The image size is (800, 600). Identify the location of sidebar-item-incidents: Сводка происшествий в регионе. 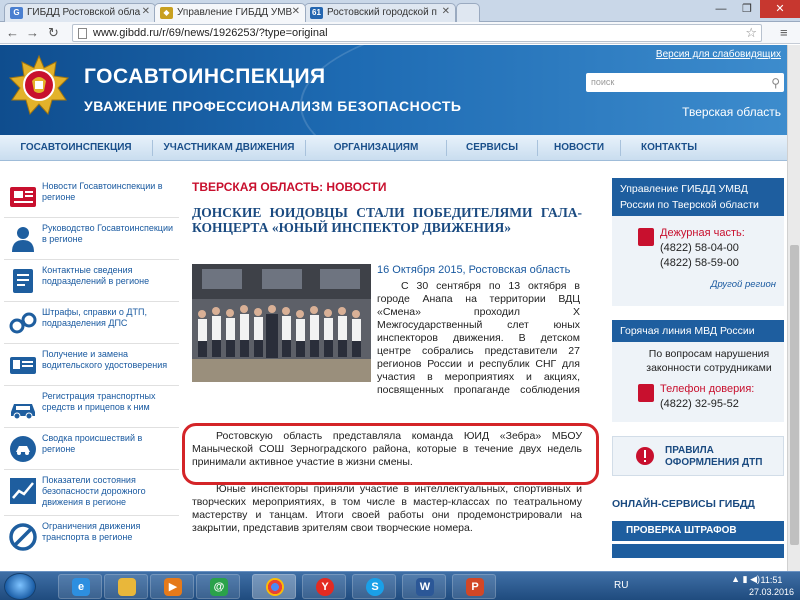
(91, 450).